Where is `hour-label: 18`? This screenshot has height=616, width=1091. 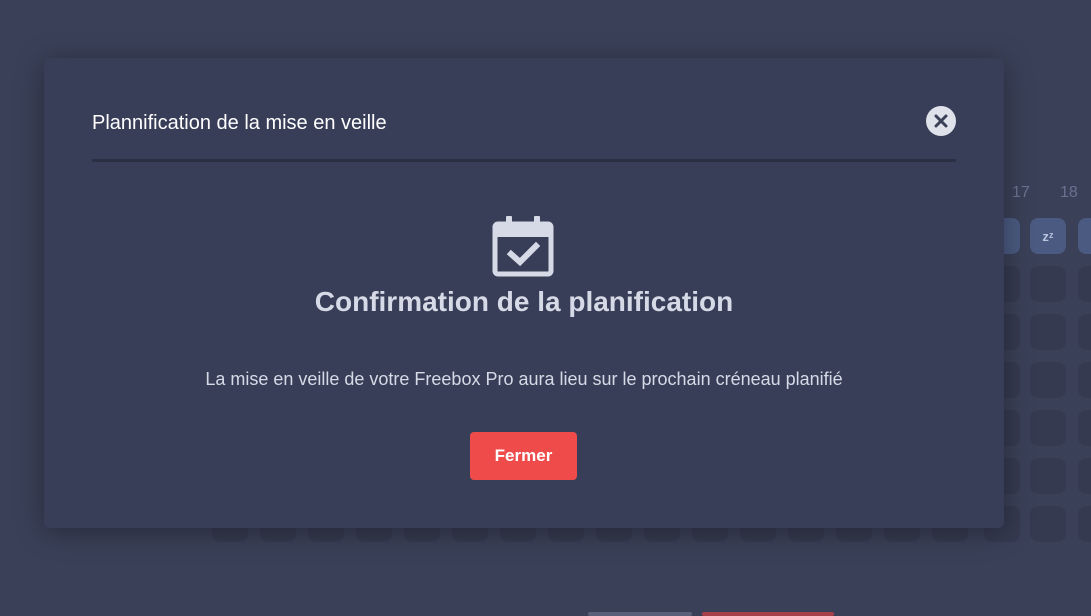
hour-label: 18 is located at coordinates (1069, 192).